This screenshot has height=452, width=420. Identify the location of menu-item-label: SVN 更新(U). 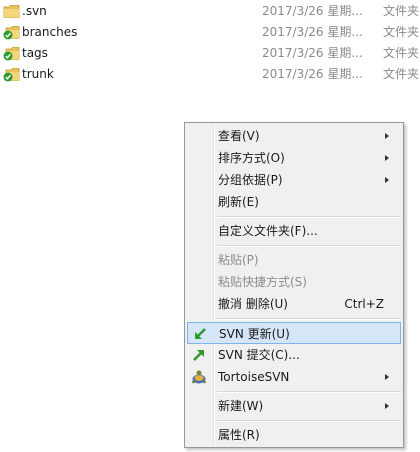
(254, 334).